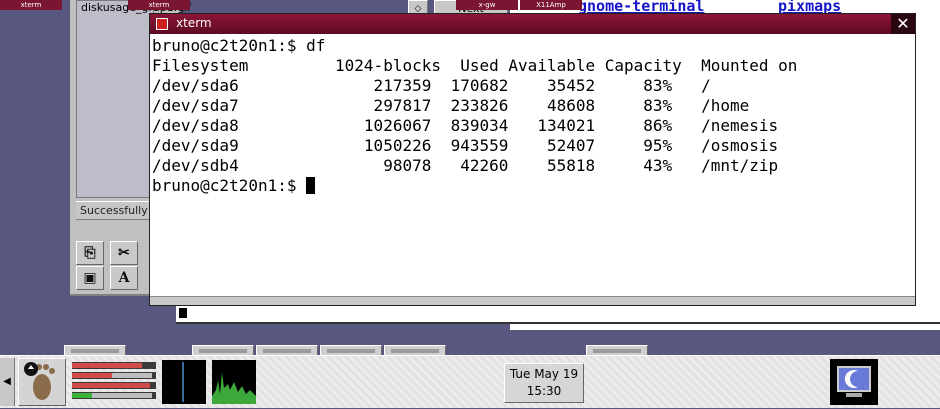 This screenshot has width=940, height=409. What do you see at coordinates (544, 374) in the screenshot?
I see `clock-date: Tue May 19` at bounding box center [544, 374].